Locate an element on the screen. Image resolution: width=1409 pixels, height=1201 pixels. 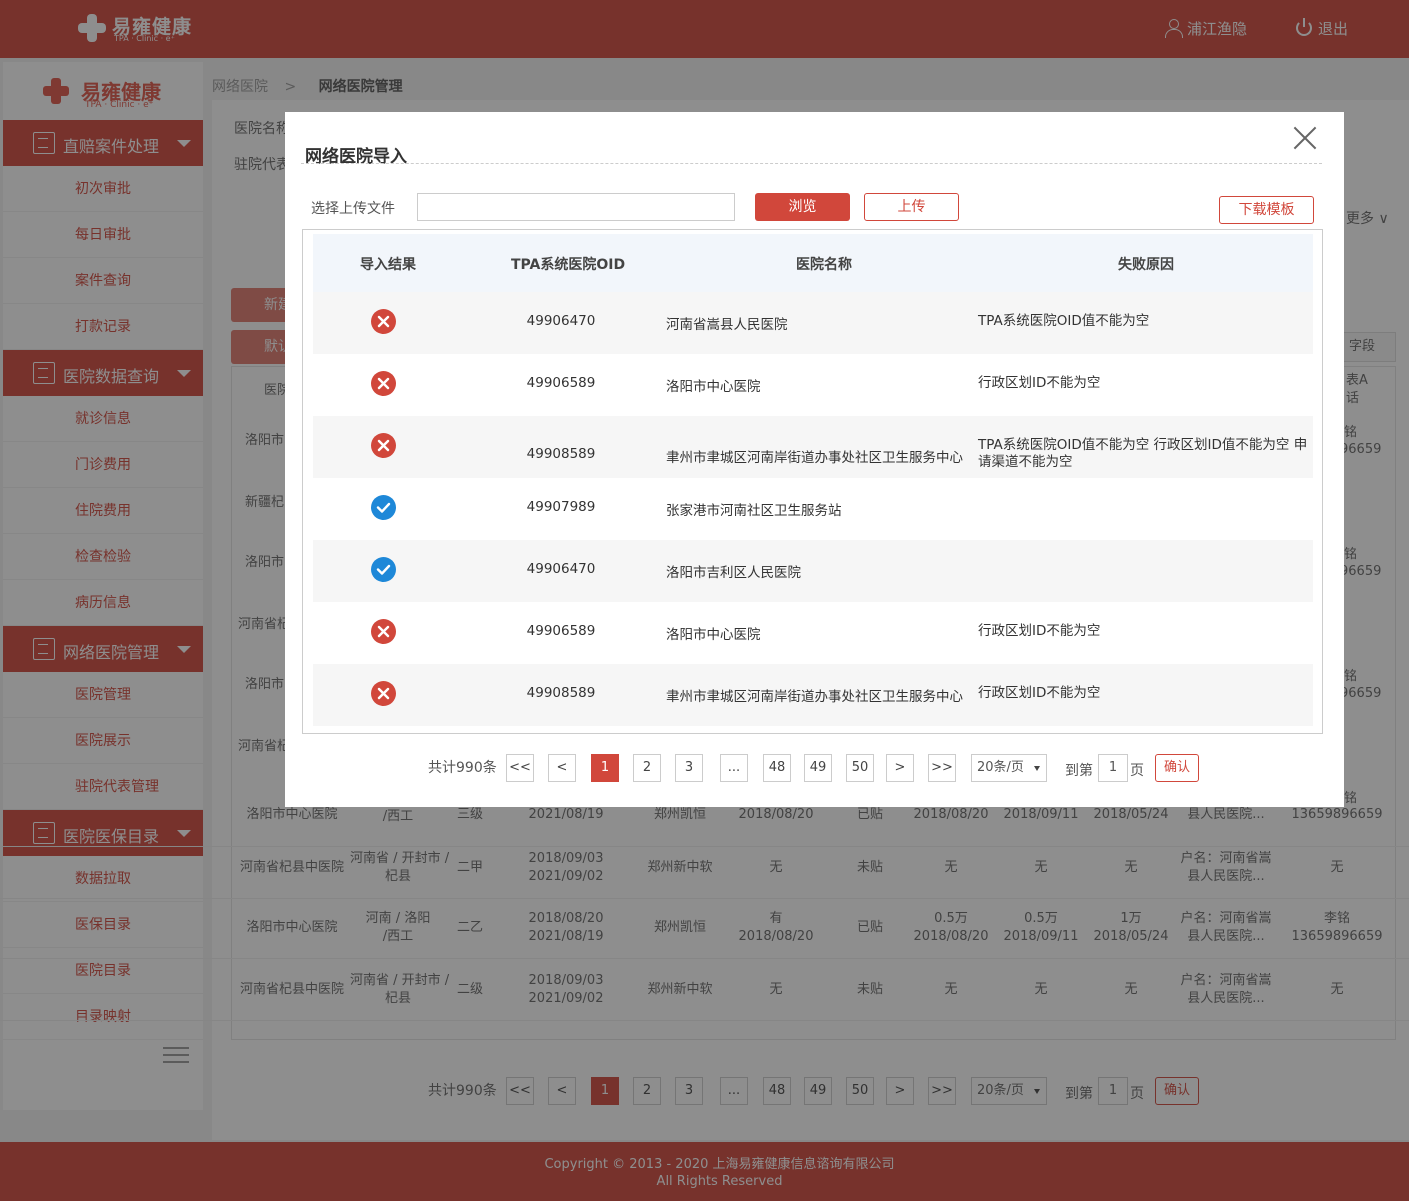
upload-button: 上传 is located at coordinates (911, 207).